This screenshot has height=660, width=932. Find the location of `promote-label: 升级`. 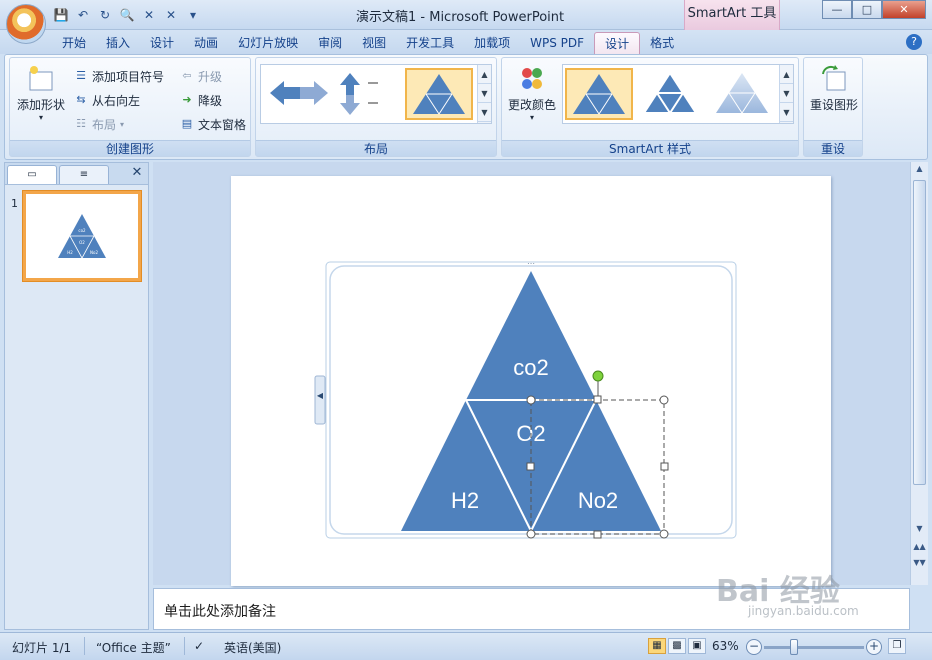

promote-label: 升级 is located at coordinates (210, 76).